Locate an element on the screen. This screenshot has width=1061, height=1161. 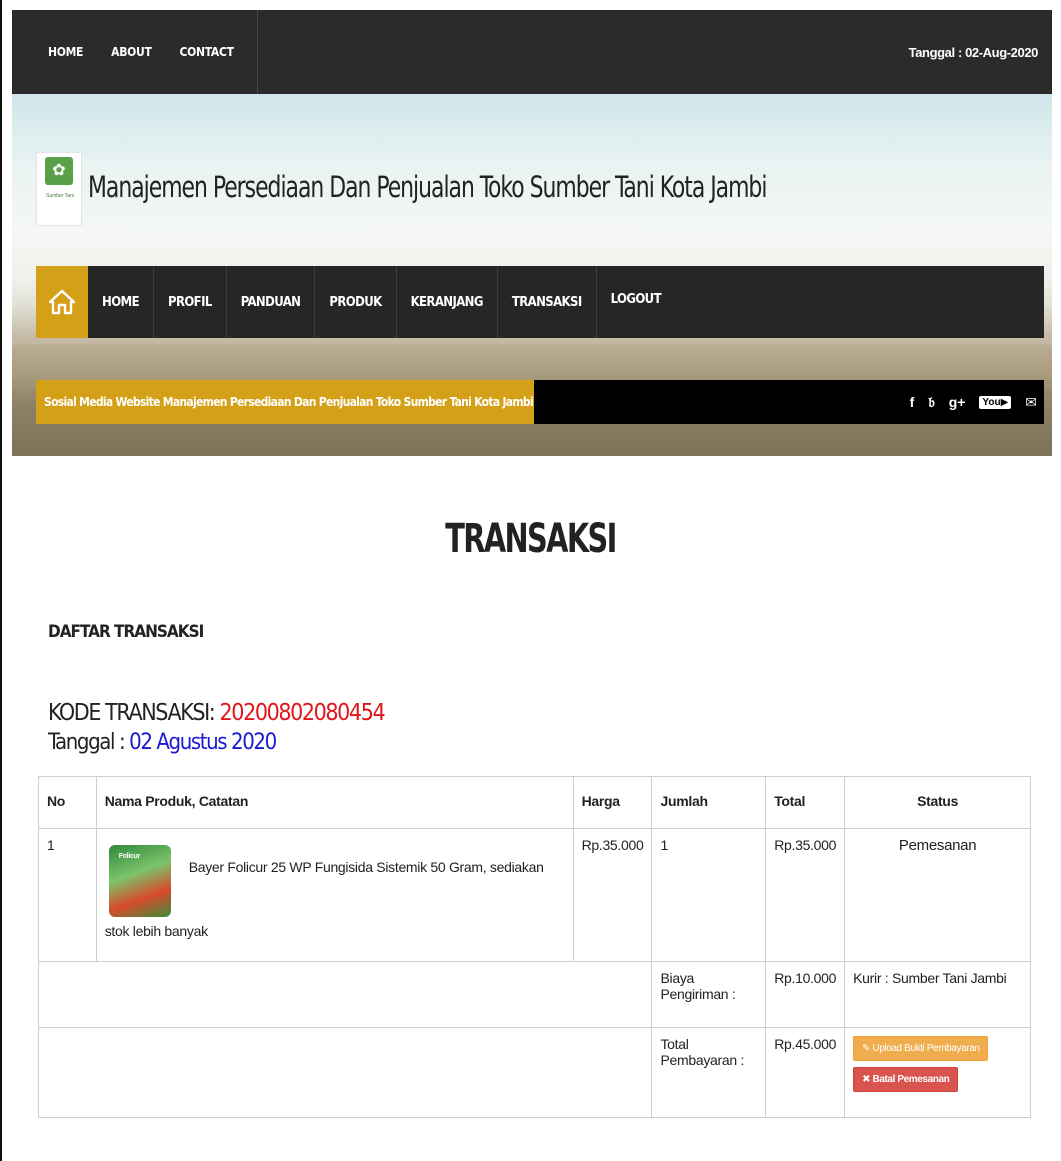
google-plus-icon: g+ is located at coordinates (957, 402).